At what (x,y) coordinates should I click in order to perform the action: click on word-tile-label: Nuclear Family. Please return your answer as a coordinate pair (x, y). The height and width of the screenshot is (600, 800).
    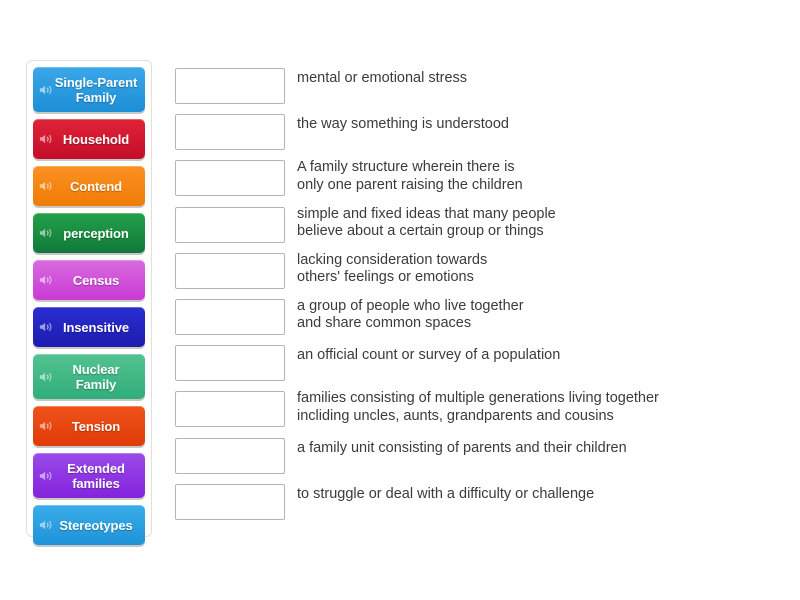
    Looking at the image, I should click on (96, 376).